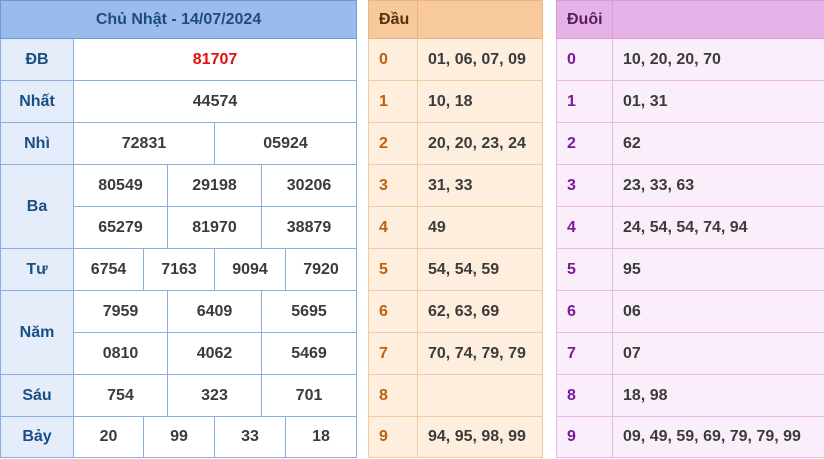 This screenshot has width=824, height=459. What do you see at coordinates (718, 311) in the screenshot?
I see `duoi-values: 06` at bounding box center [718, 311].